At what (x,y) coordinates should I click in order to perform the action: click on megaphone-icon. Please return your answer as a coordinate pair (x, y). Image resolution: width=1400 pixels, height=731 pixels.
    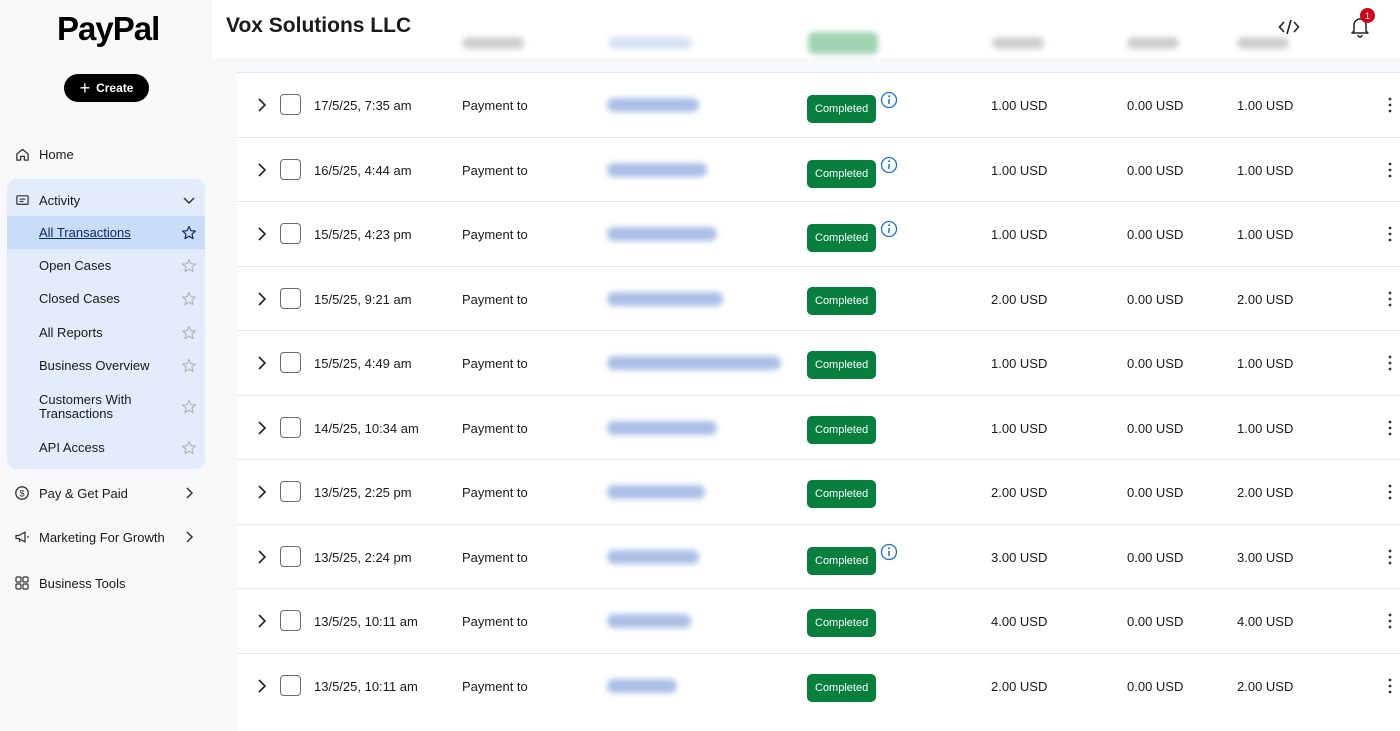
    Looking at the image, I should click on (22, 537).